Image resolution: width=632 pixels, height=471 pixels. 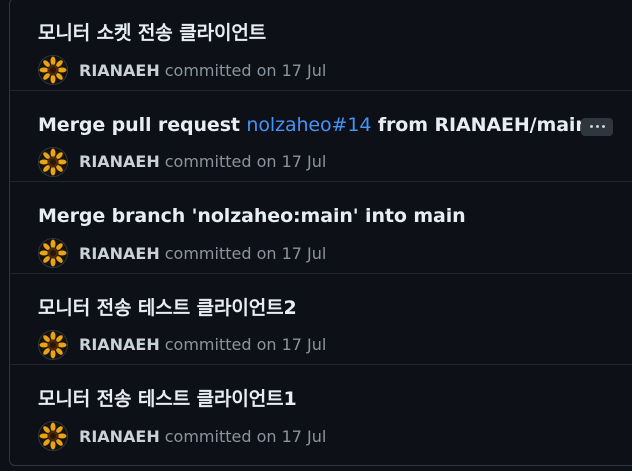 I want to click on commit-title-link: 모니터 소켓 전송 클라이언트, so click(x=152, y=33).